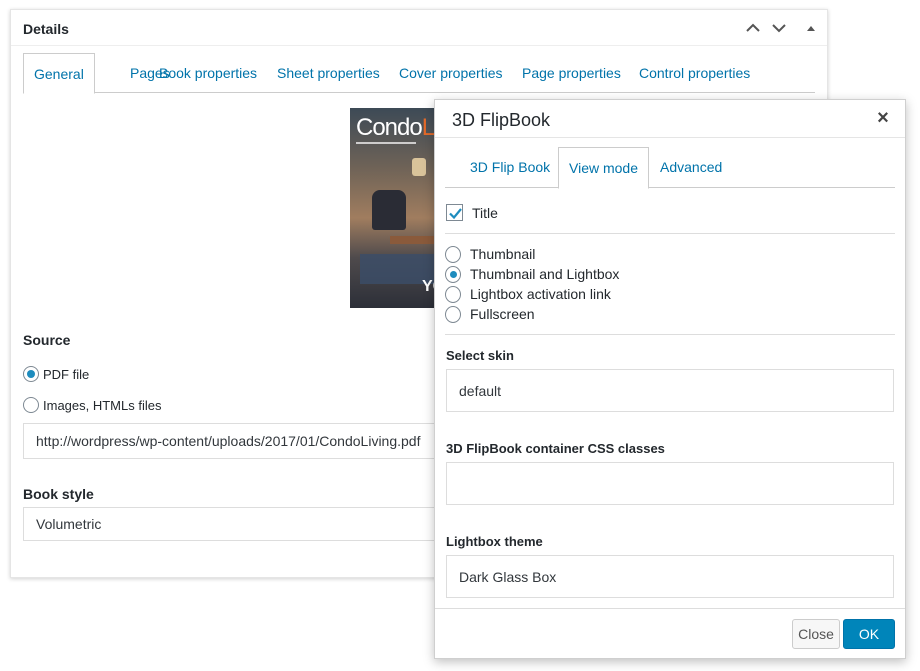  Describe the element at coordinates (451, 73) in the screenshot. I see `tab-cover-properties: Cover properties` at that location.